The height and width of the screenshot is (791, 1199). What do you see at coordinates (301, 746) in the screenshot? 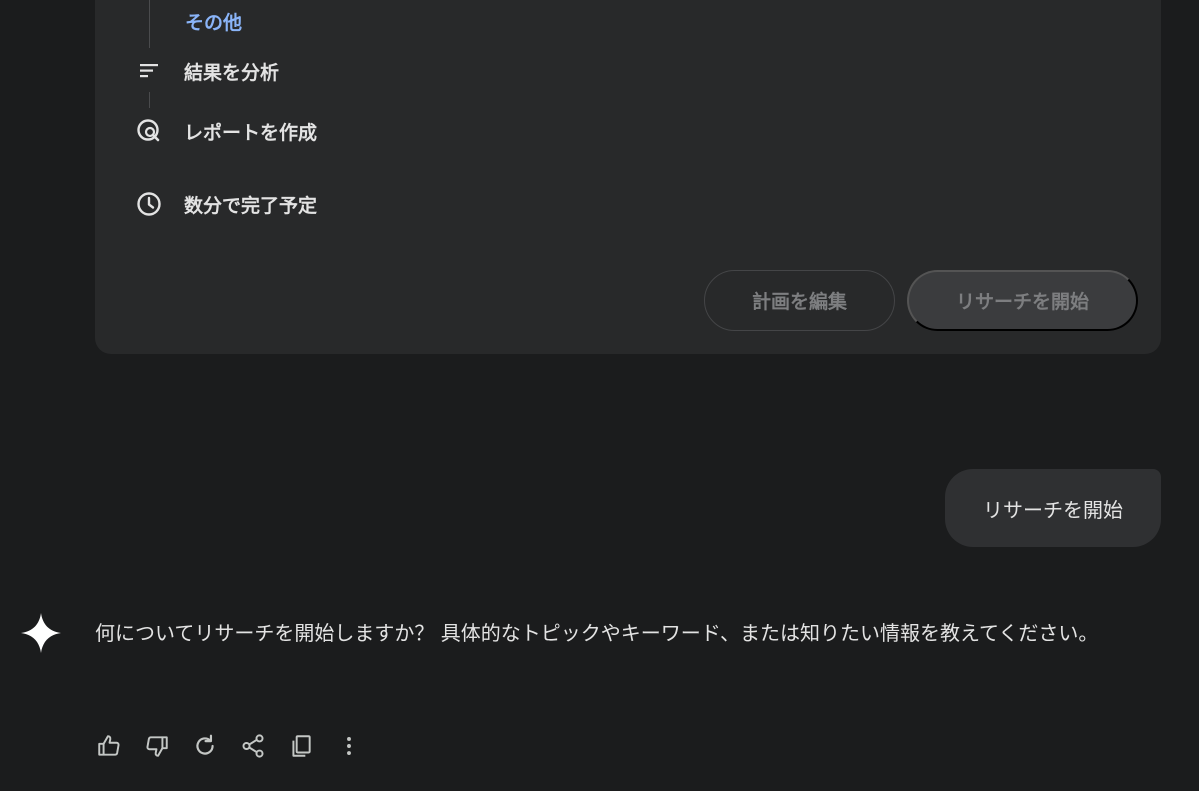
I see `copy-icon` at bounding box center [301, 746].